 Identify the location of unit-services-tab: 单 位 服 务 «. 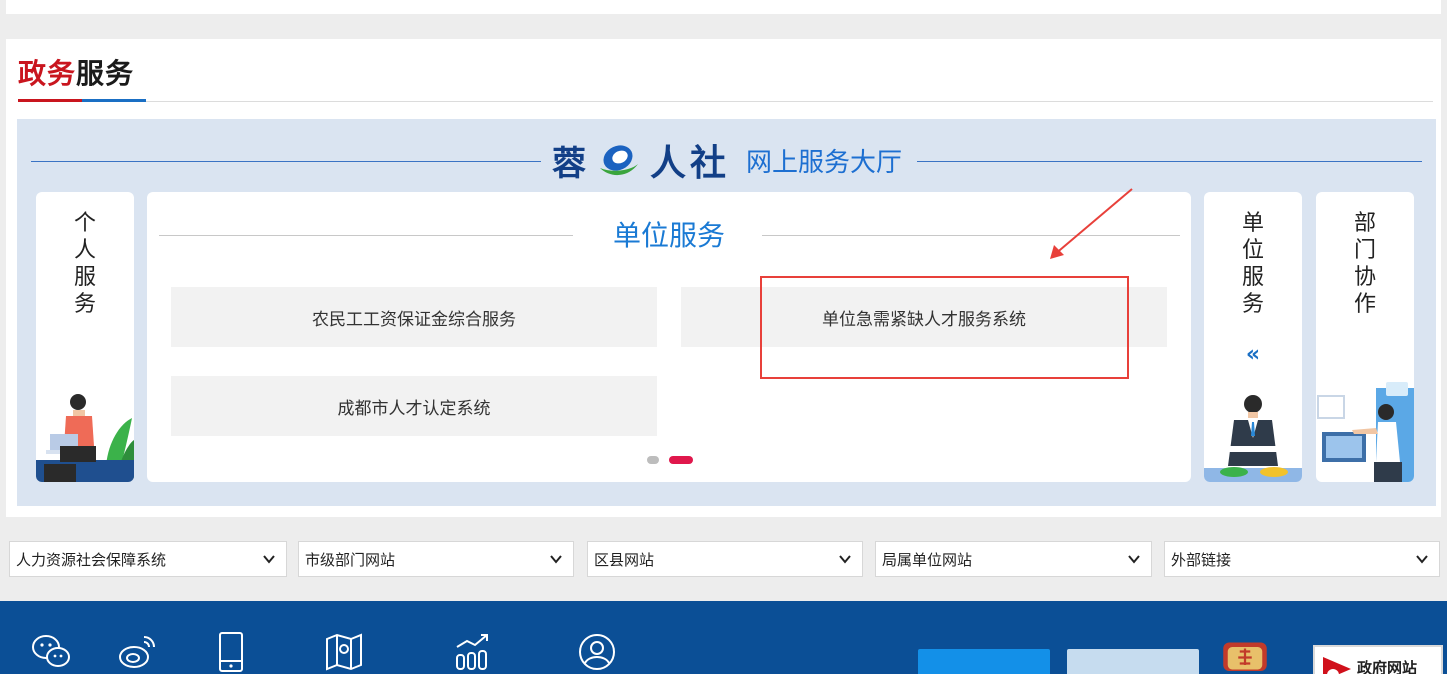
(1253, 337).